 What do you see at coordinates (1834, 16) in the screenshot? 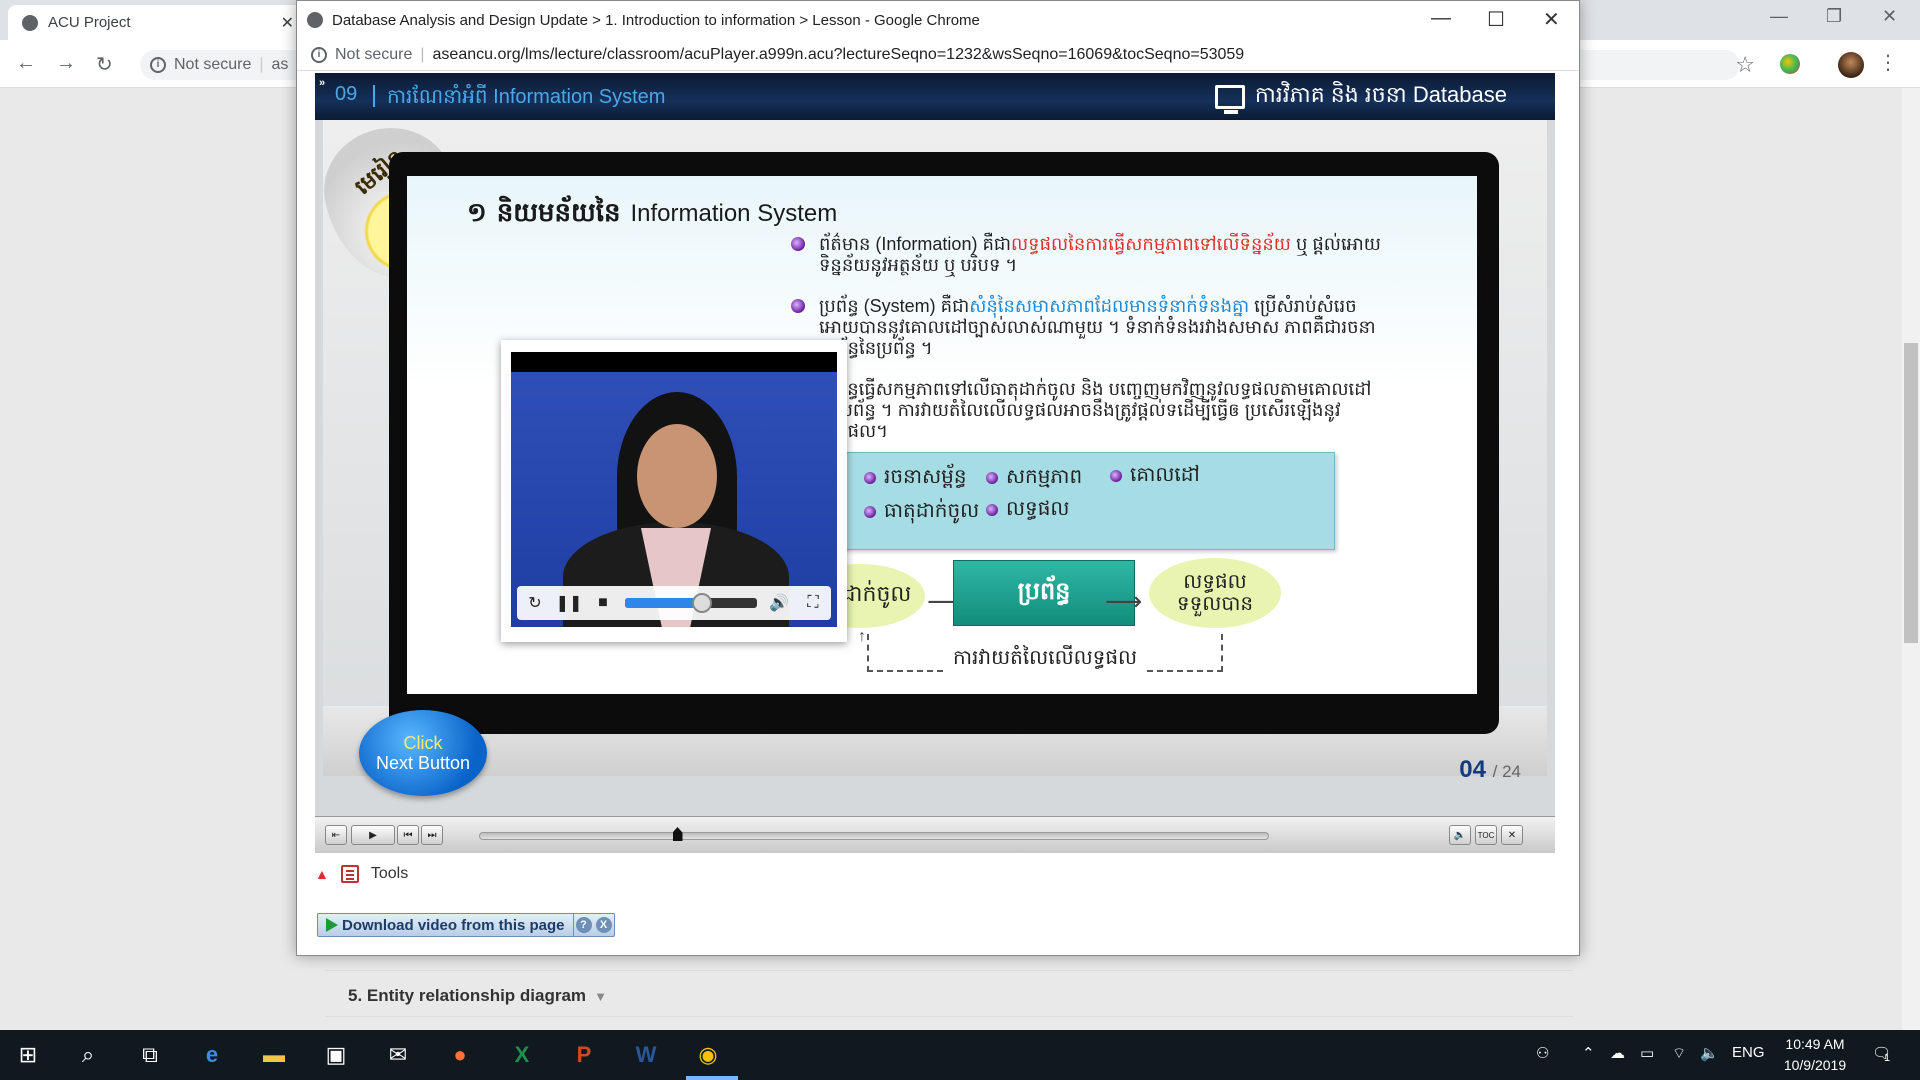
I see `restore-icon: ❐` at bounding box center [1834, 16].